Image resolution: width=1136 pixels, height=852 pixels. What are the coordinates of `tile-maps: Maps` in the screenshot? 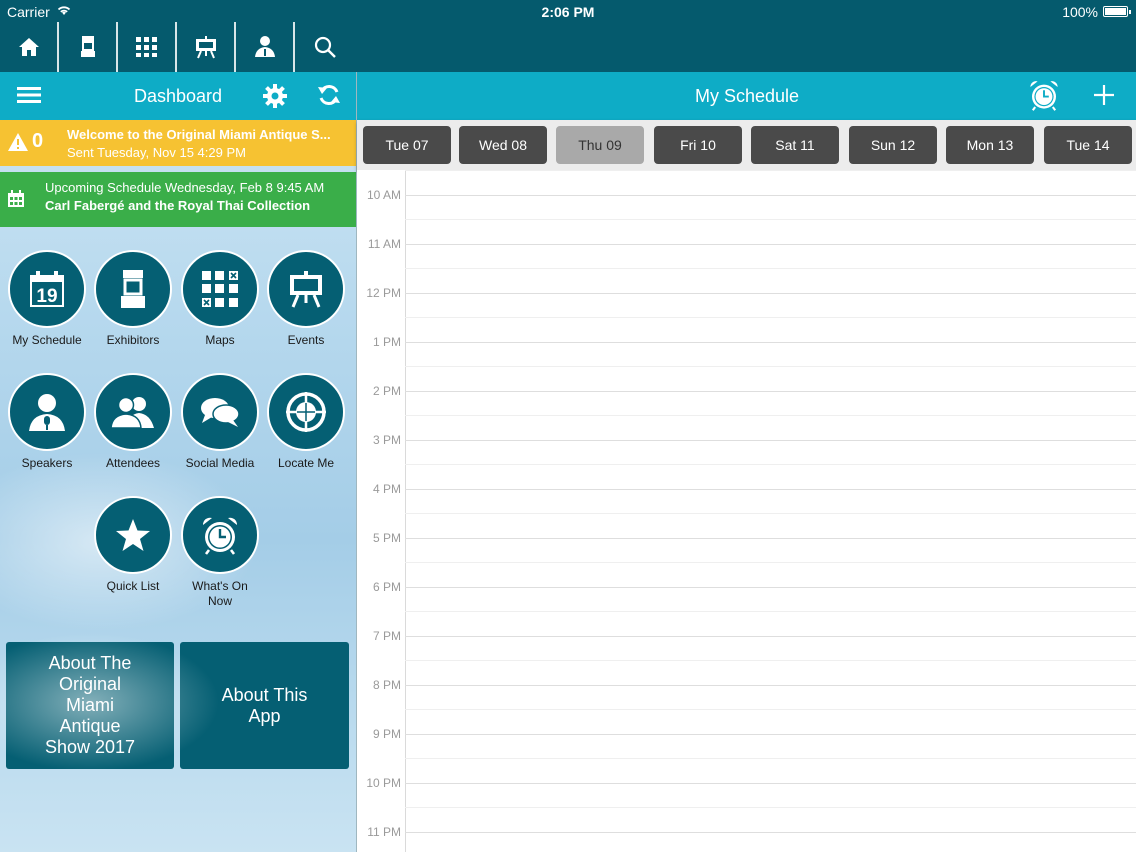 It's located at (220, 299).